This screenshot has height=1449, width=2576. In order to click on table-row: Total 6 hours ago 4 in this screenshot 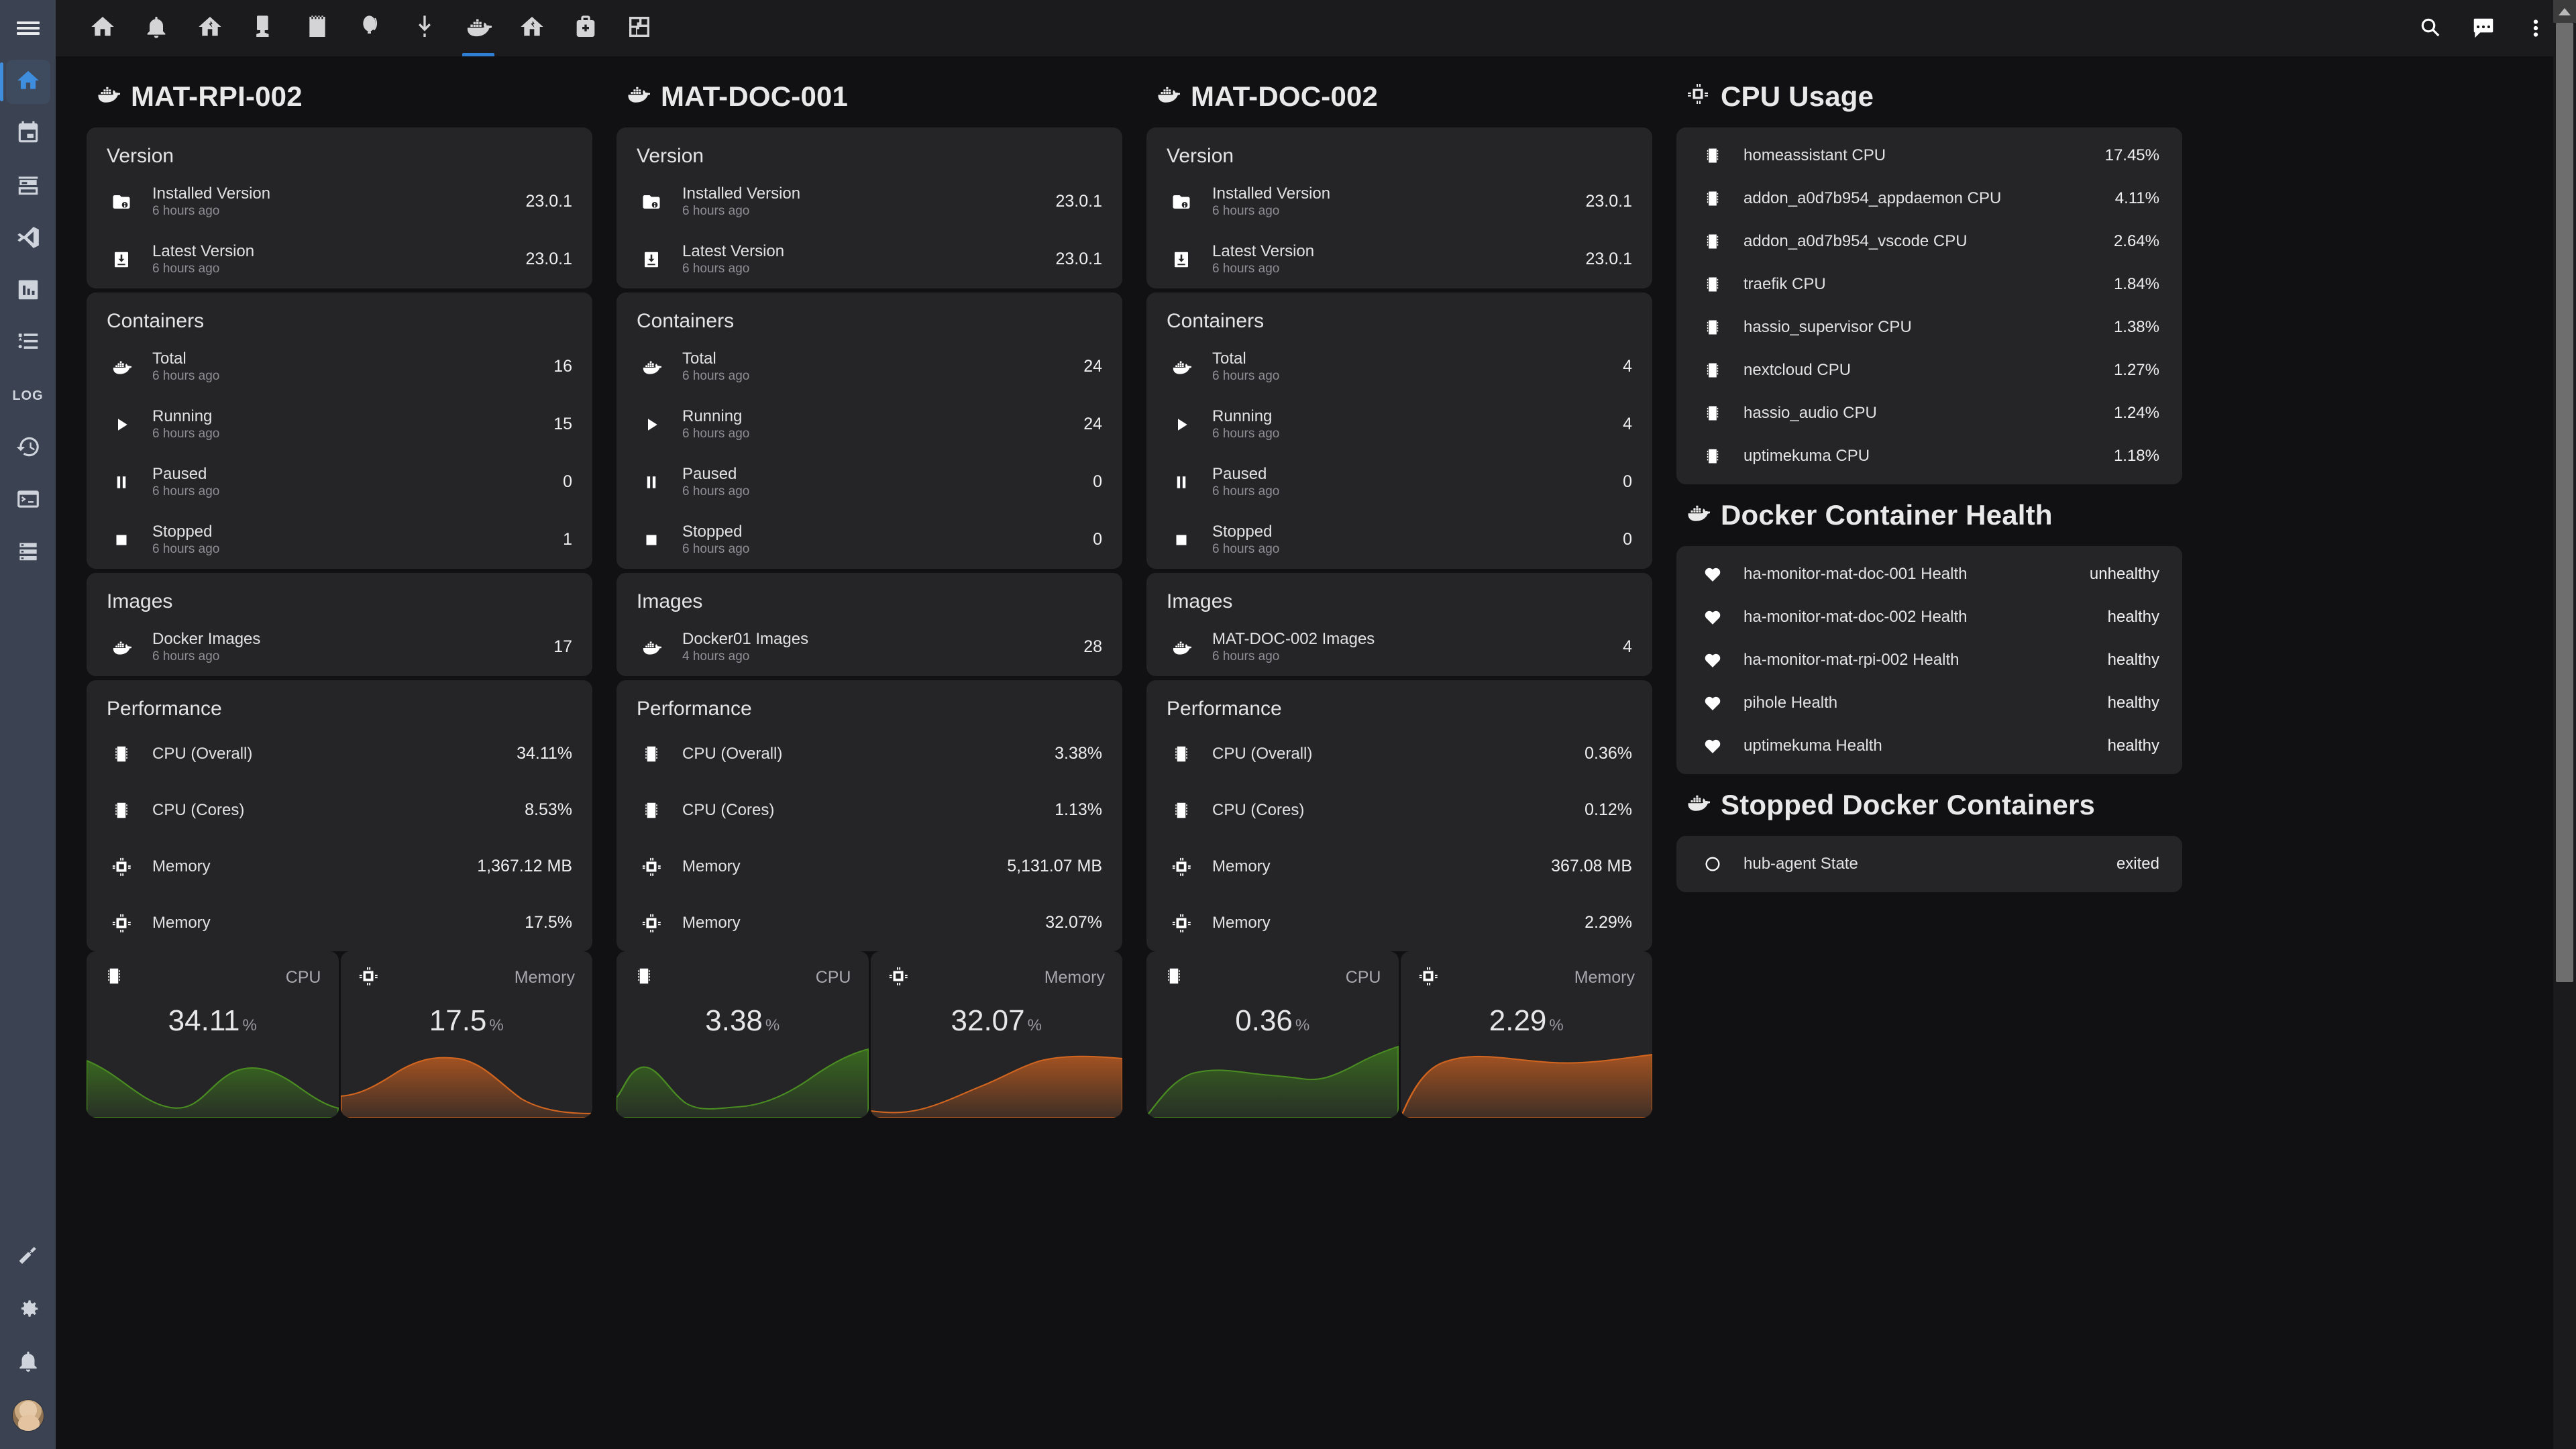, I will do `click(1399, 367)`.